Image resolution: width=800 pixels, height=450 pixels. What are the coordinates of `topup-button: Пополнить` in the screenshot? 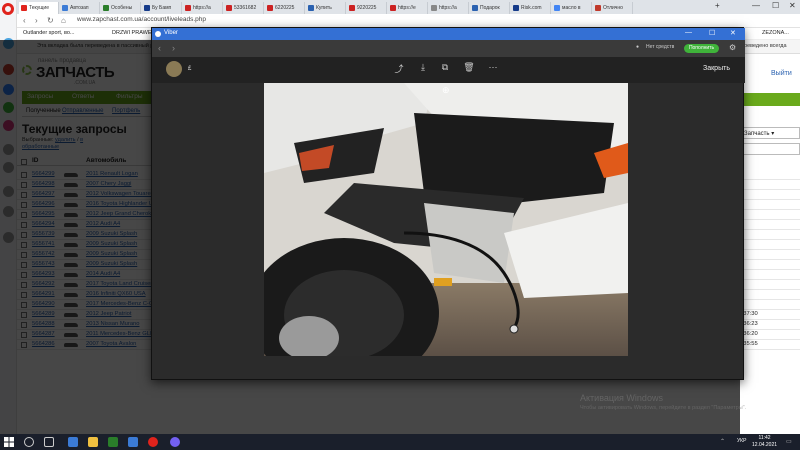 It's located at (701, 48).